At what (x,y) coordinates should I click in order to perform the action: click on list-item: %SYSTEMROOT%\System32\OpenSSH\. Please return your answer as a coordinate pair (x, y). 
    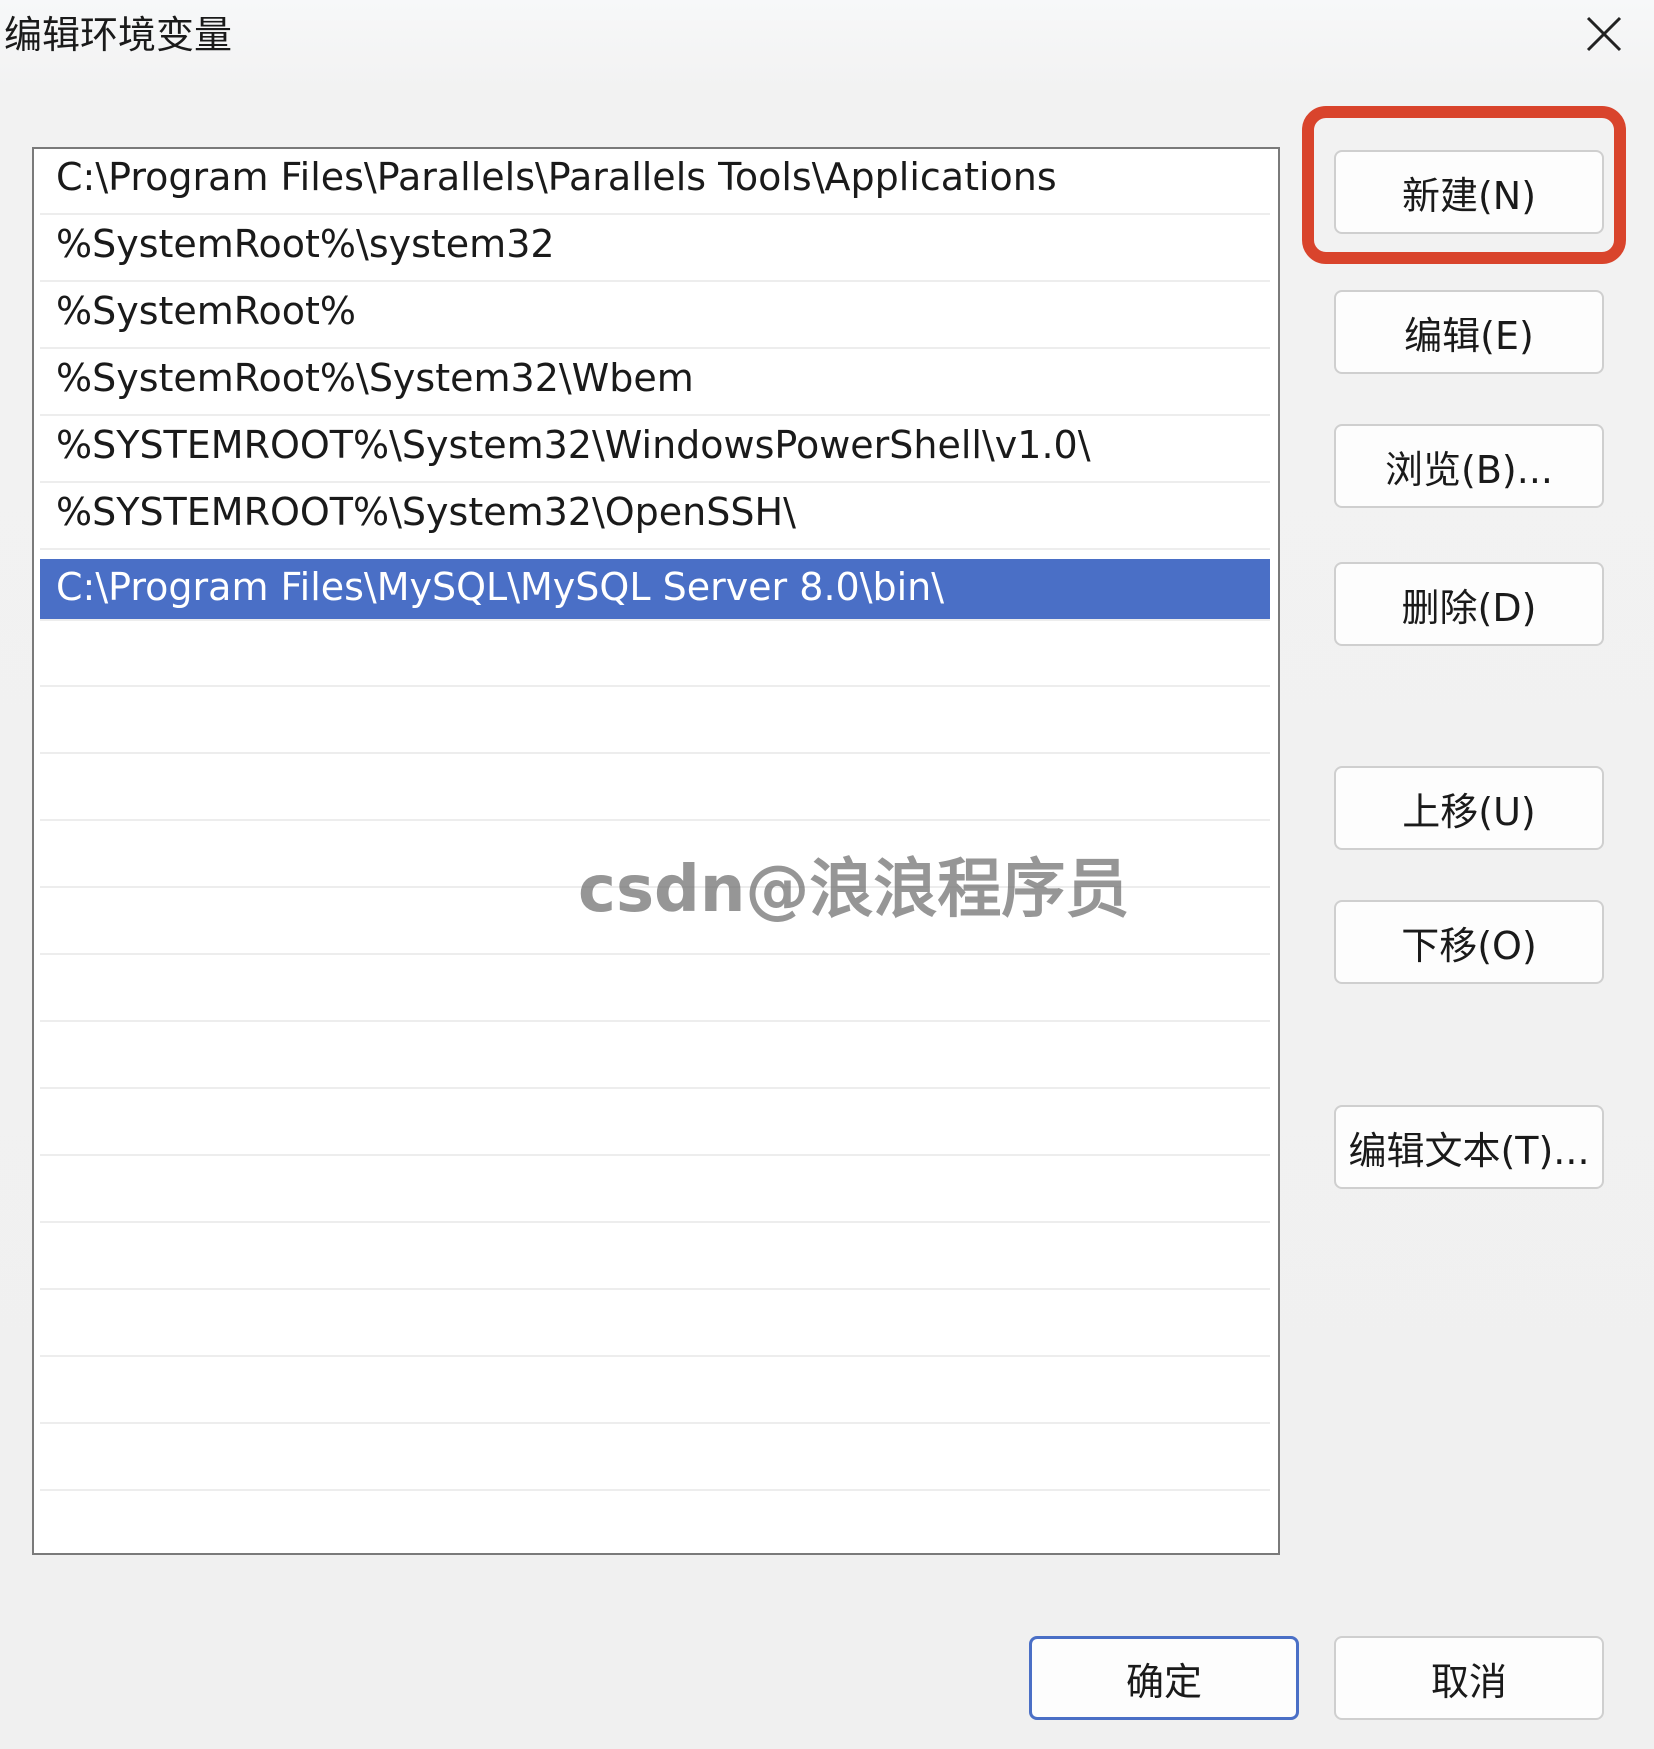
    Looking at the image, I should click on (655, 517).